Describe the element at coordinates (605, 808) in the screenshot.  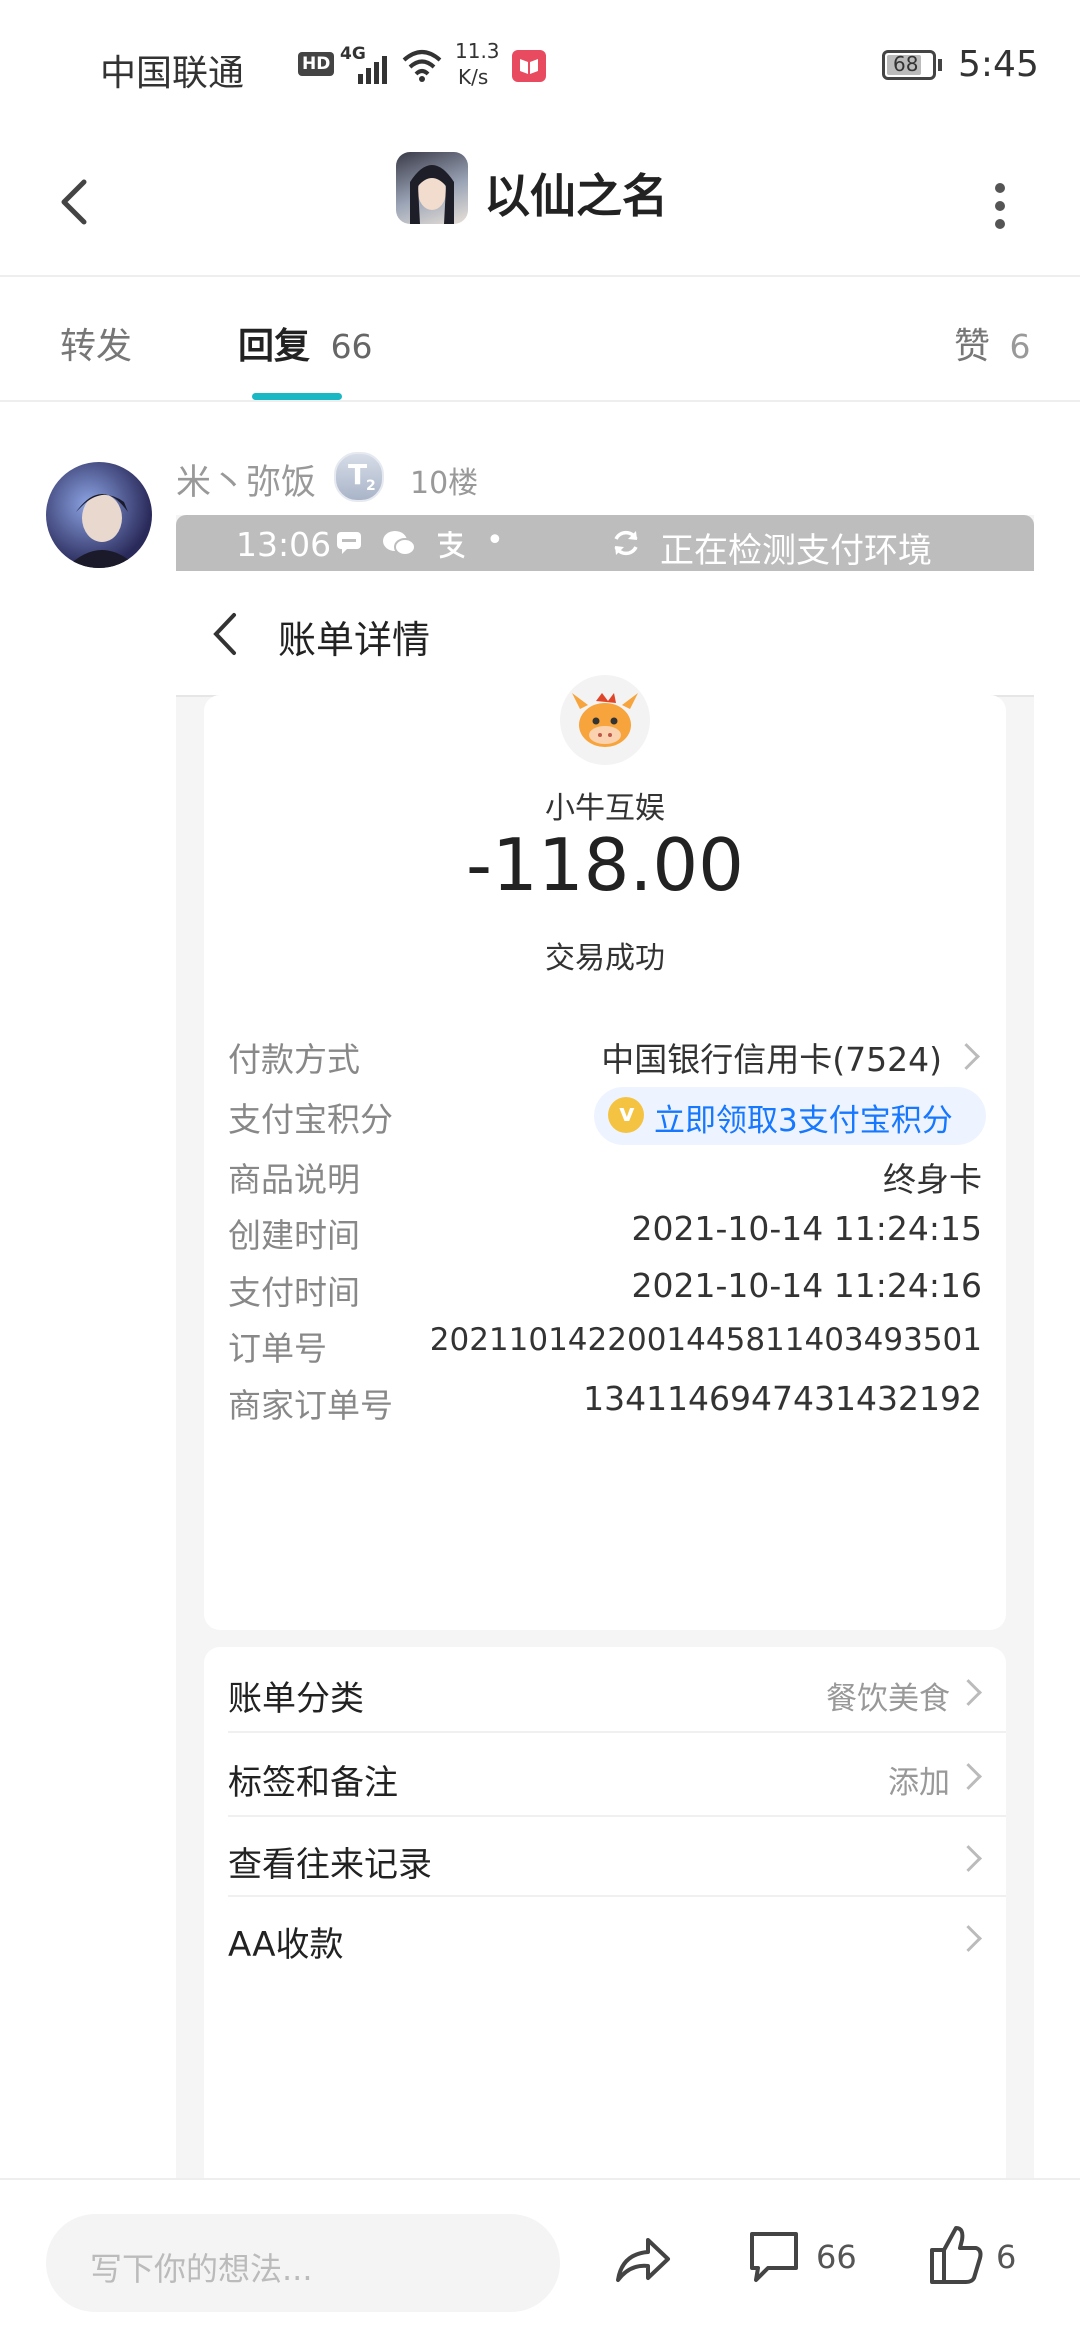
I see `merchant-name: 小牛互娱` at that location.